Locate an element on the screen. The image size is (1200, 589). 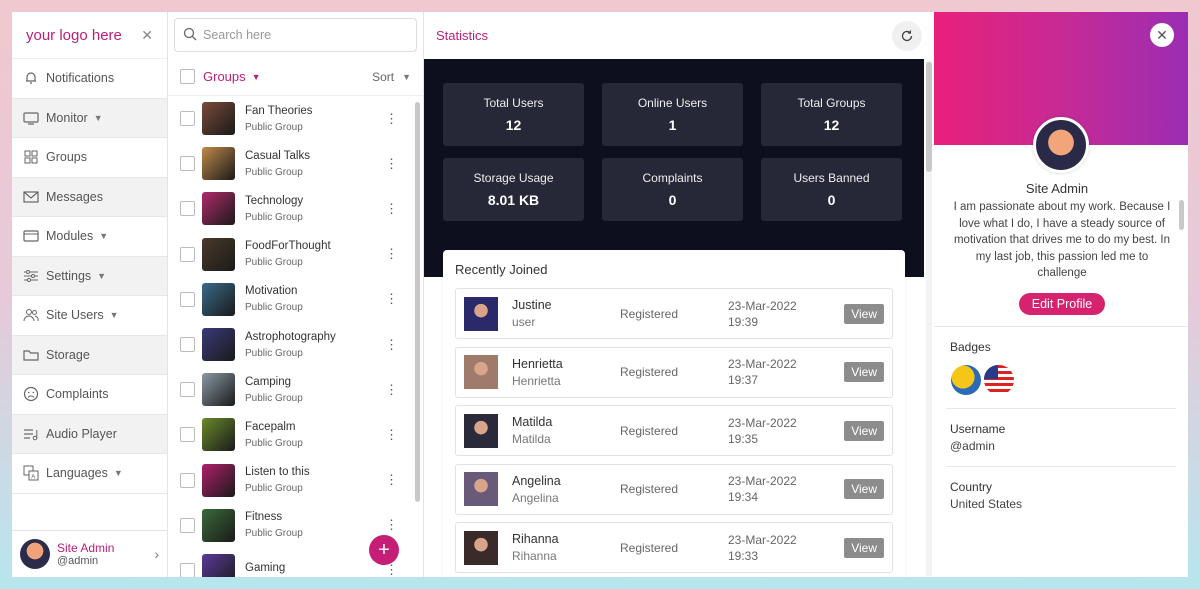
group-row: Motivation Public Group ⋮ is located at coordinates (295, 299).